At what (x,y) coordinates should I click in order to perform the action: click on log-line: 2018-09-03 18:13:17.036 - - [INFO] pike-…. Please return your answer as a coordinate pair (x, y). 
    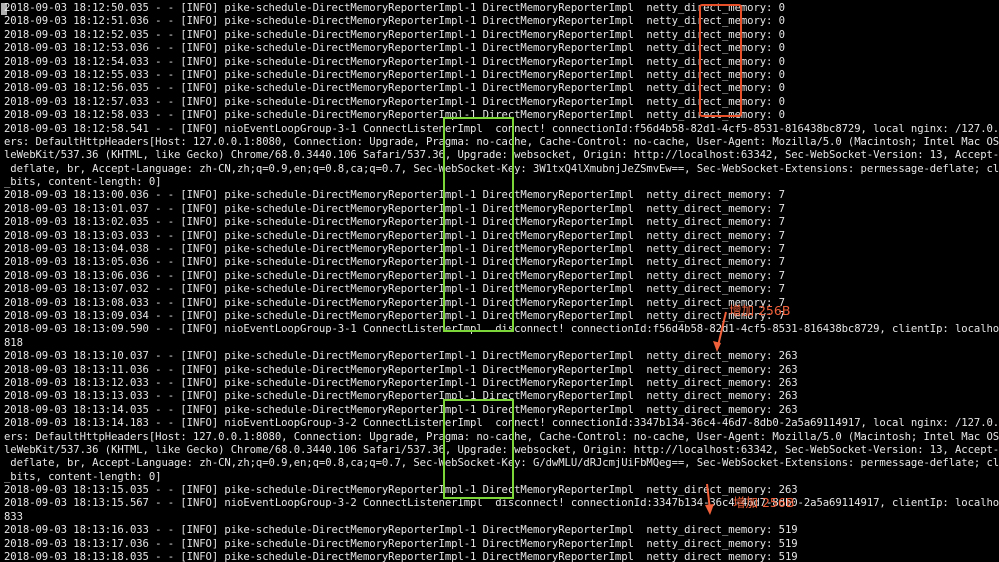
    Looking at the image, I should click on (401, 543).